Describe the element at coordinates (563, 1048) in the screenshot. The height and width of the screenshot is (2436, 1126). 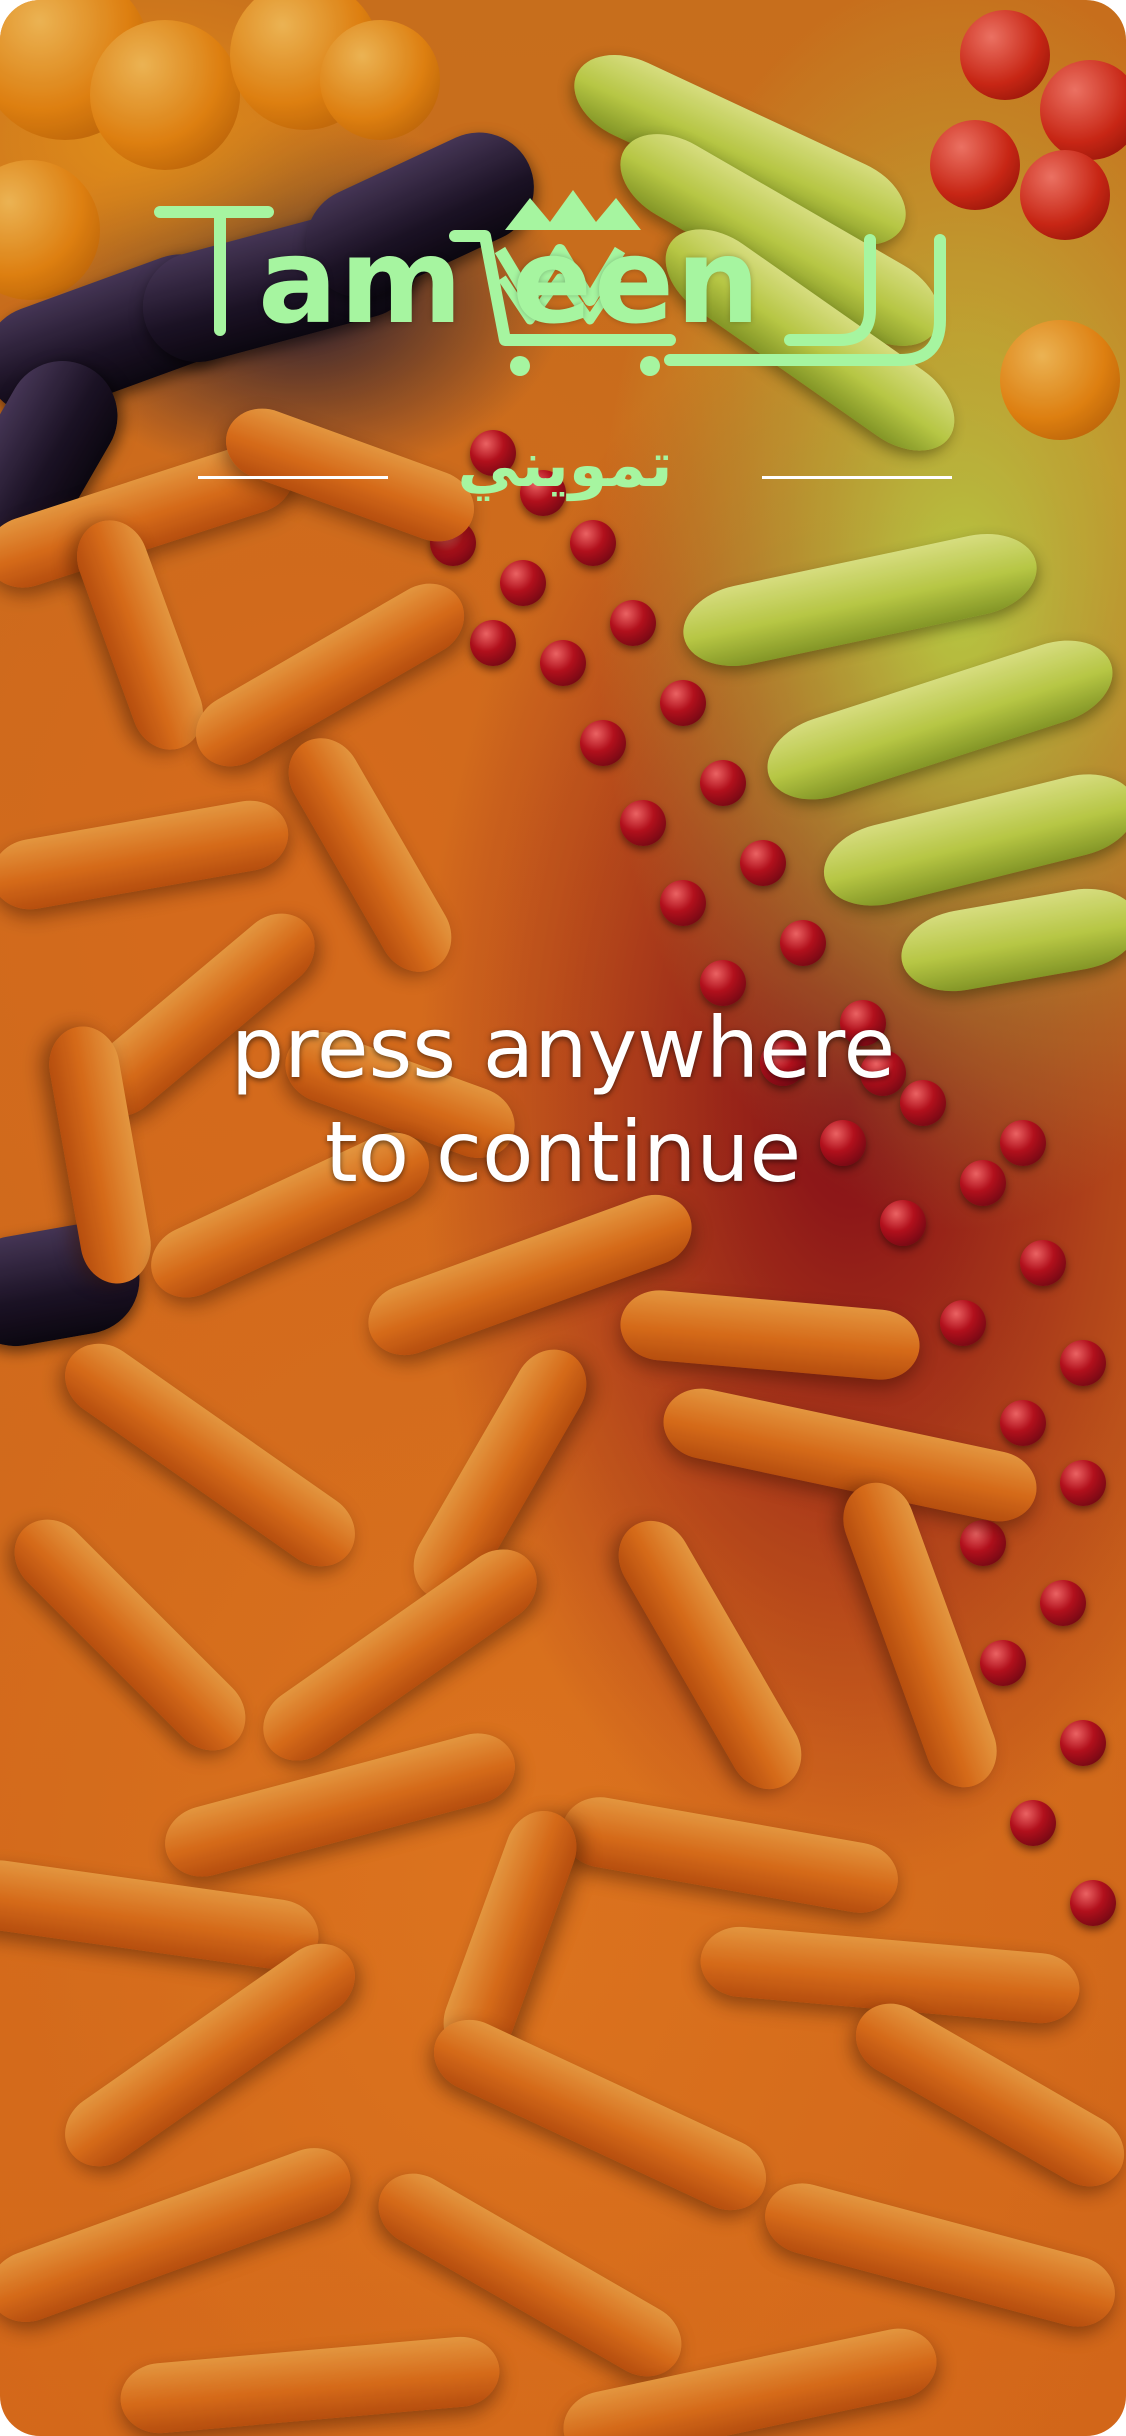
I see `prompt-line-1: press anywhere` at that location.